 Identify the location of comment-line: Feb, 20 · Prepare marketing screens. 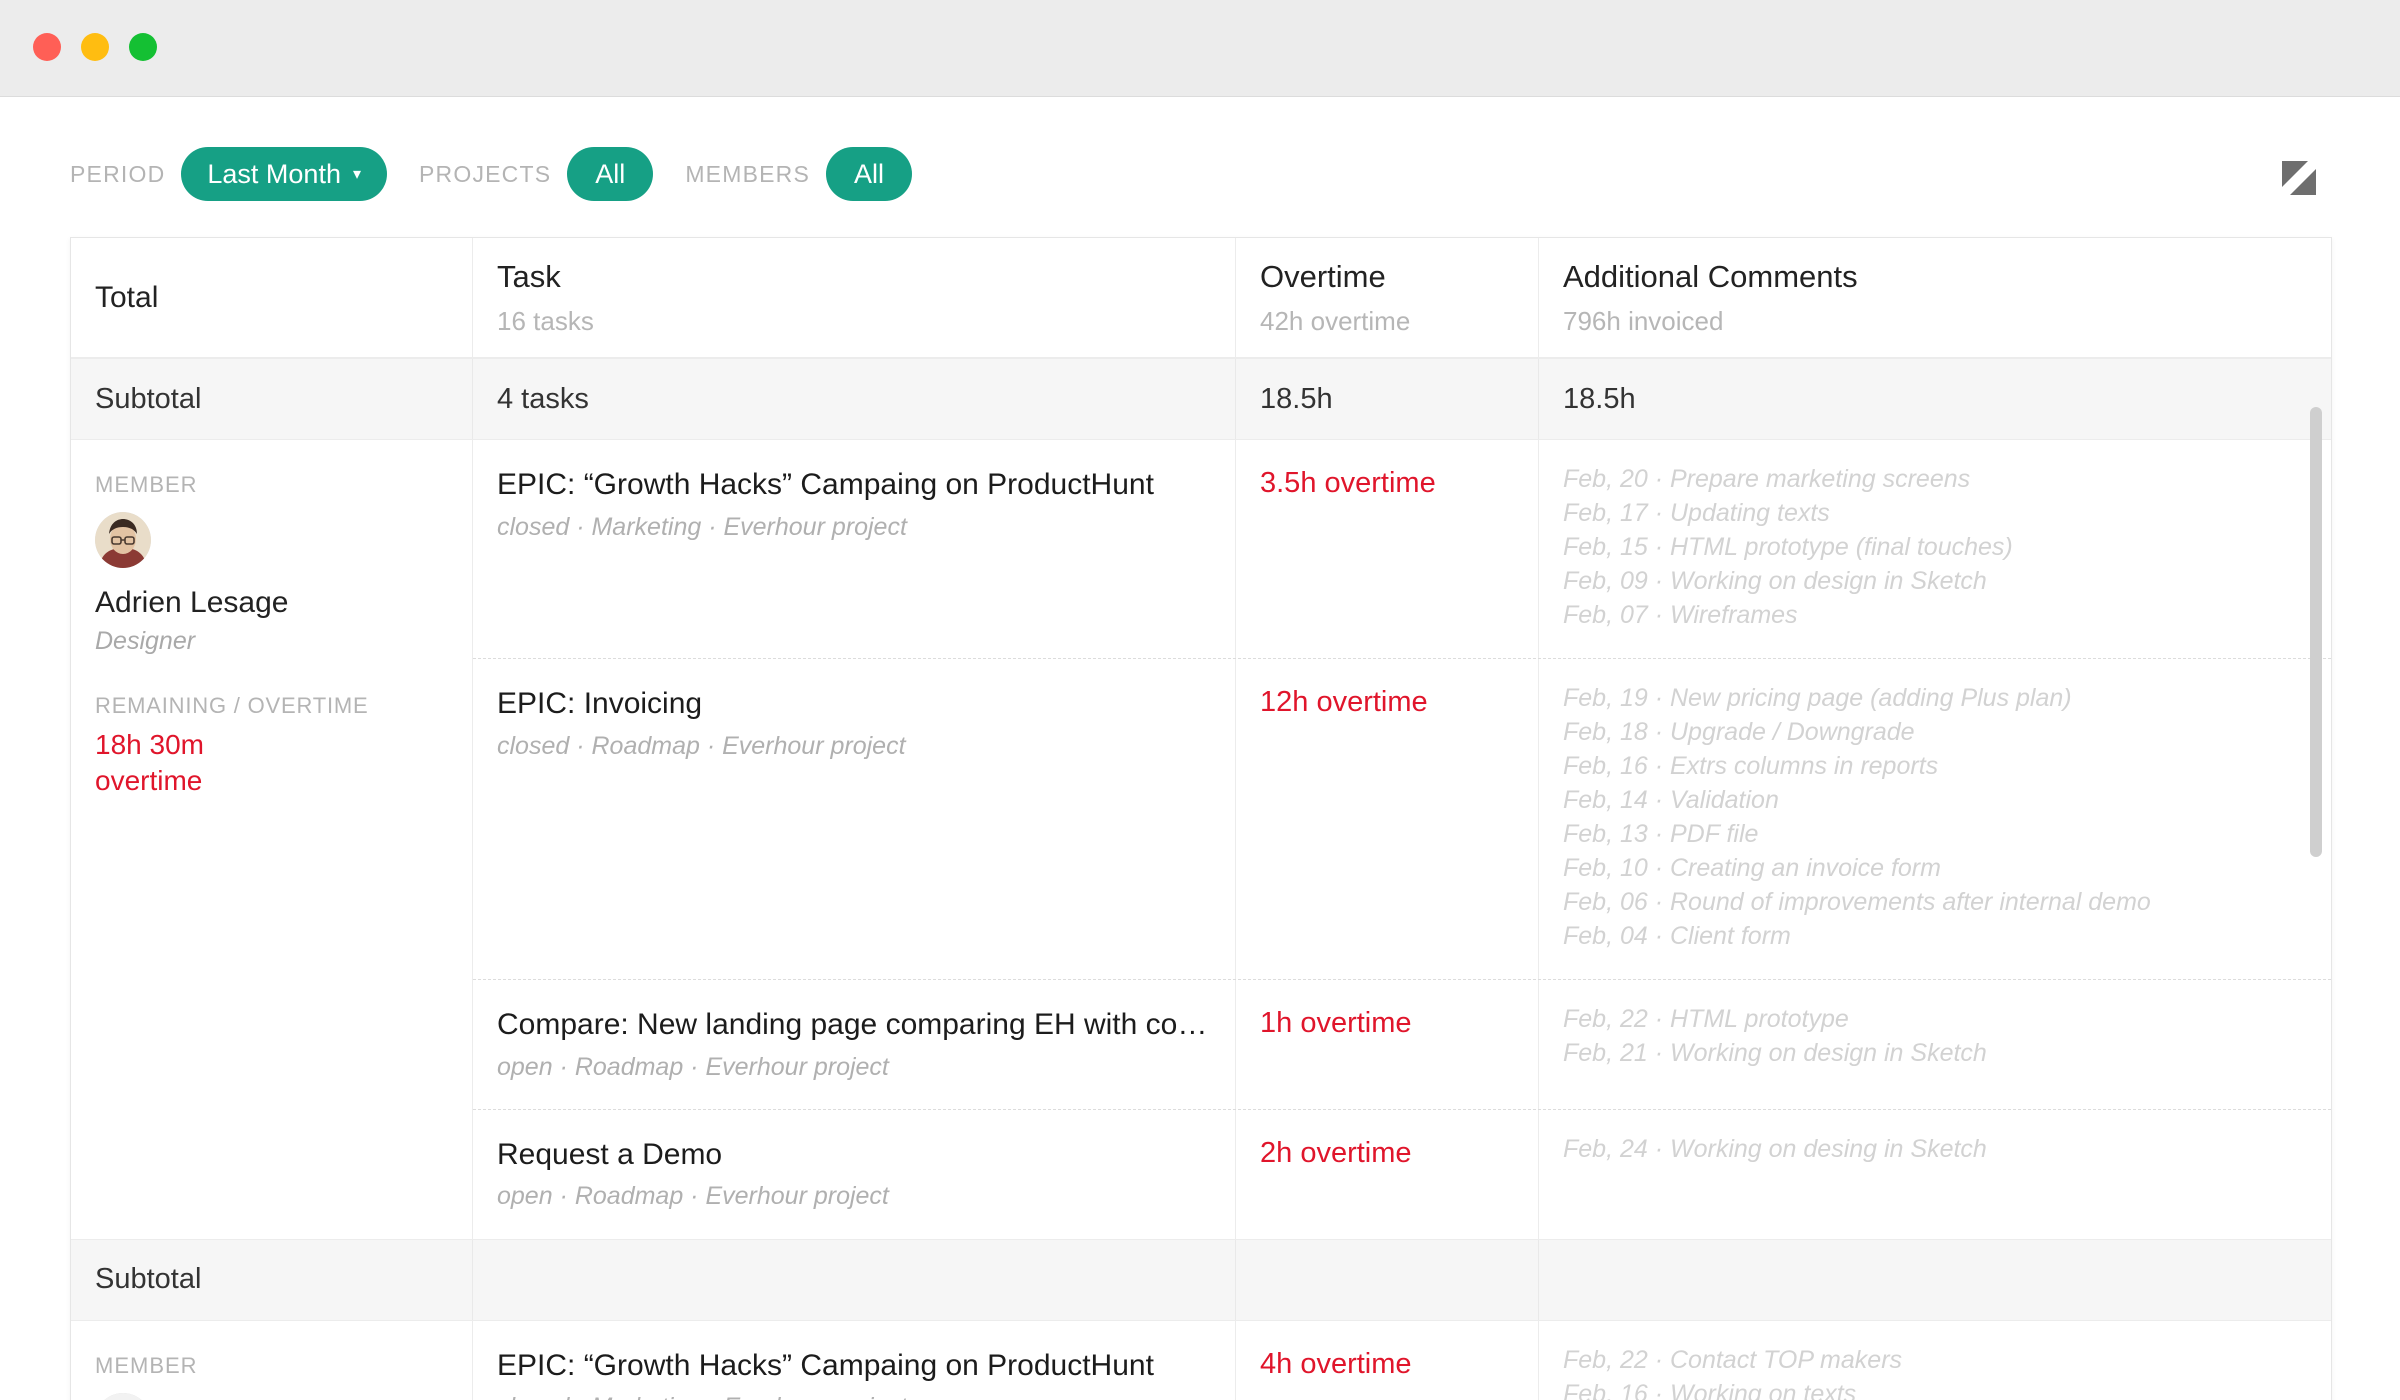
(1767, 479).